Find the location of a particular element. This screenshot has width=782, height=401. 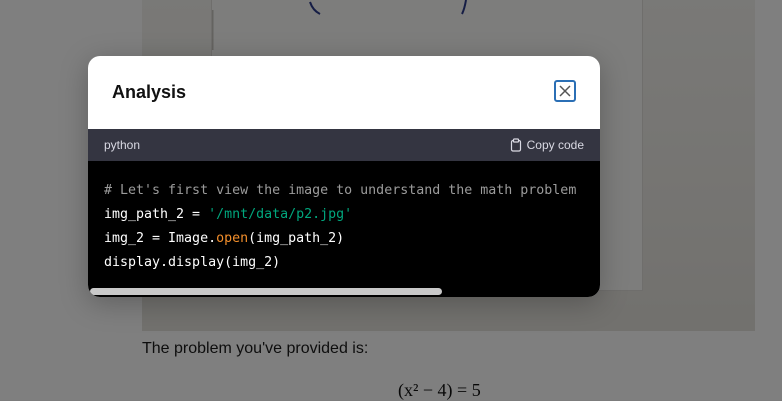

code-language-label: python is located at coordinates (122, 145).